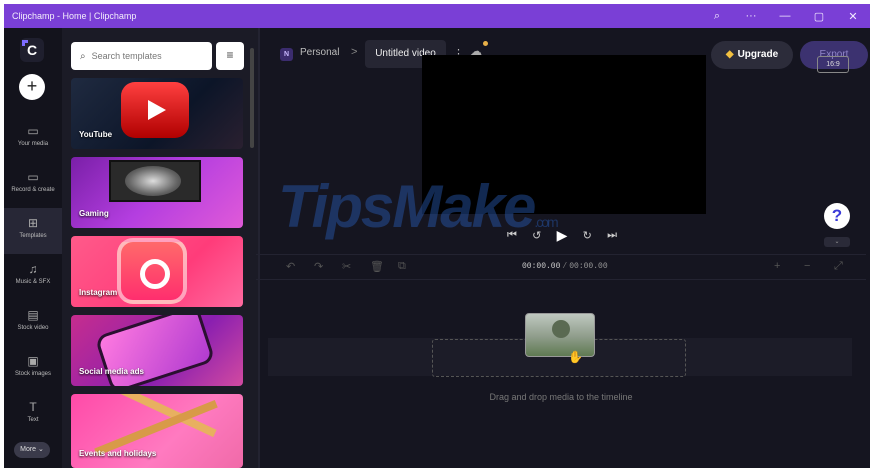  What do you see at coordinates (587, 235) in the screenshot?
I see `forward-icon: ↻` at bounding box center [587, 235].